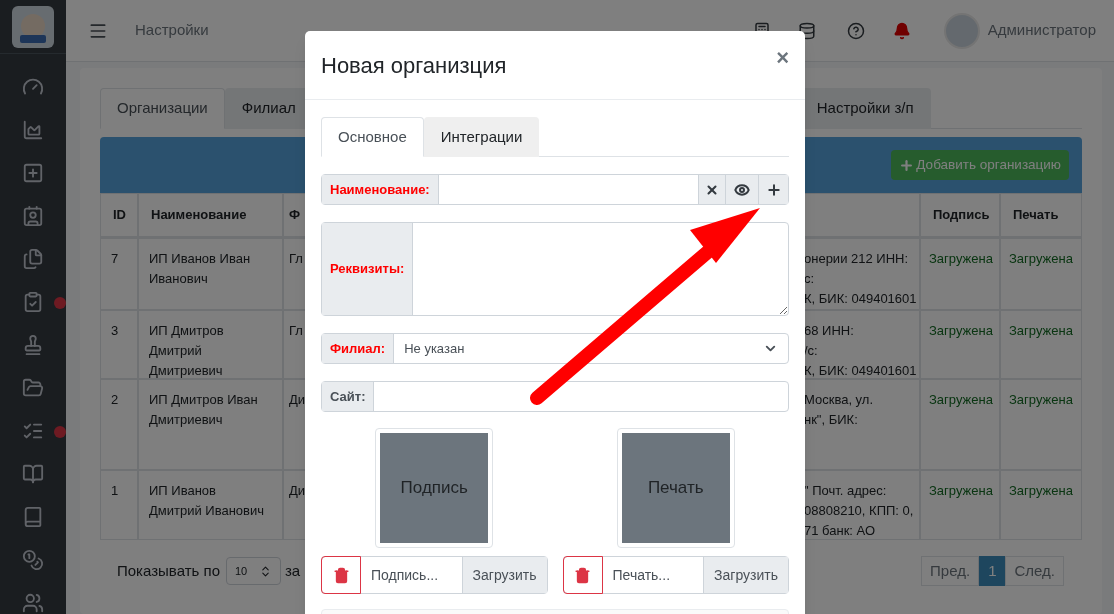 Image resolution: width=1114 pixels, height=614 pixels. Describe the element at coordinates (33, 302) in the screenshot. I see `clipboard-check-icon` at that location.